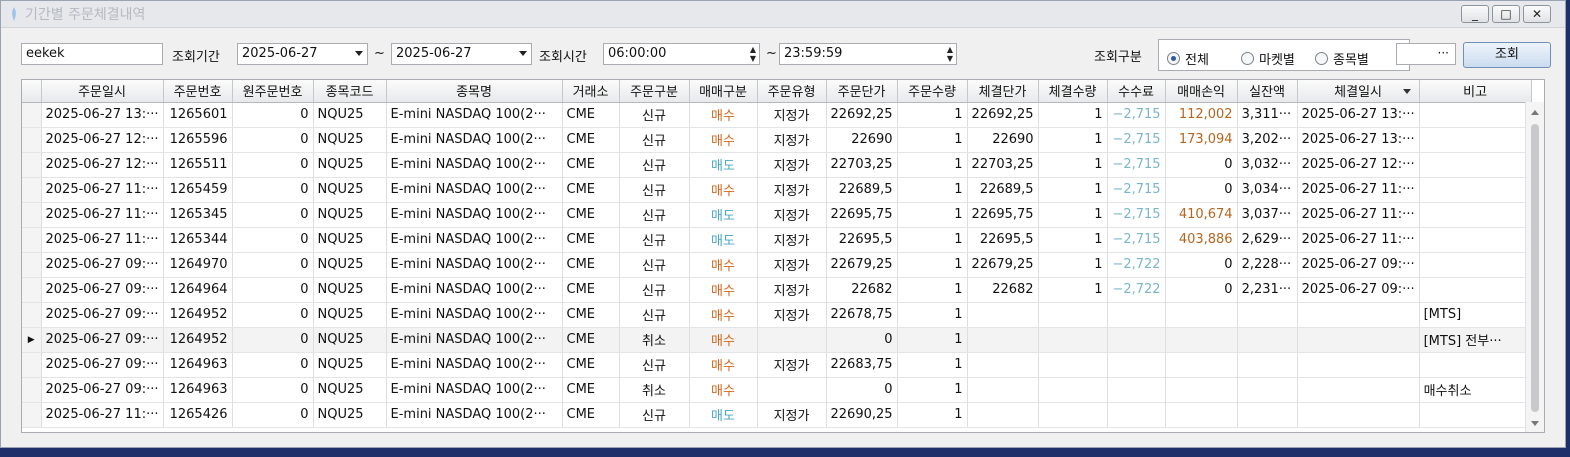 The image size is (1570, 457). Describe the element at coordinates (1073, 415) in the screenshot. I see `cell-fill-qty` at that location.